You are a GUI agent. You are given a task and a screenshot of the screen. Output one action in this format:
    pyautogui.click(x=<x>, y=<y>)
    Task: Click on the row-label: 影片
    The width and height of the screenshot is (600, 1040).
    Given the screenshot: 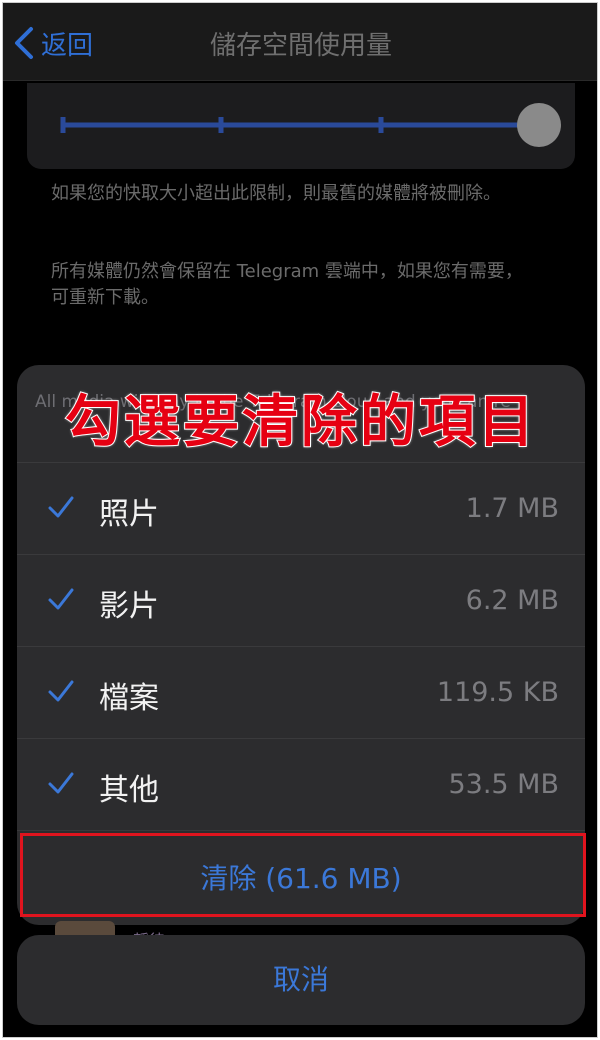 What is the action you would take?
    pyautogui.click(x=129, y=606)
    